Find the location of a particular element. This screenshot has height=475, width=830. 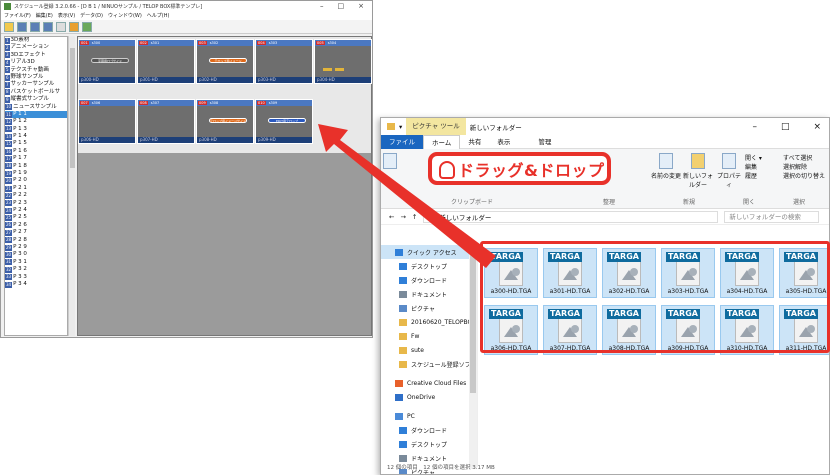

drag-drop-callout: ドラッグ&ドロップ is located at coordinates (519, 168).